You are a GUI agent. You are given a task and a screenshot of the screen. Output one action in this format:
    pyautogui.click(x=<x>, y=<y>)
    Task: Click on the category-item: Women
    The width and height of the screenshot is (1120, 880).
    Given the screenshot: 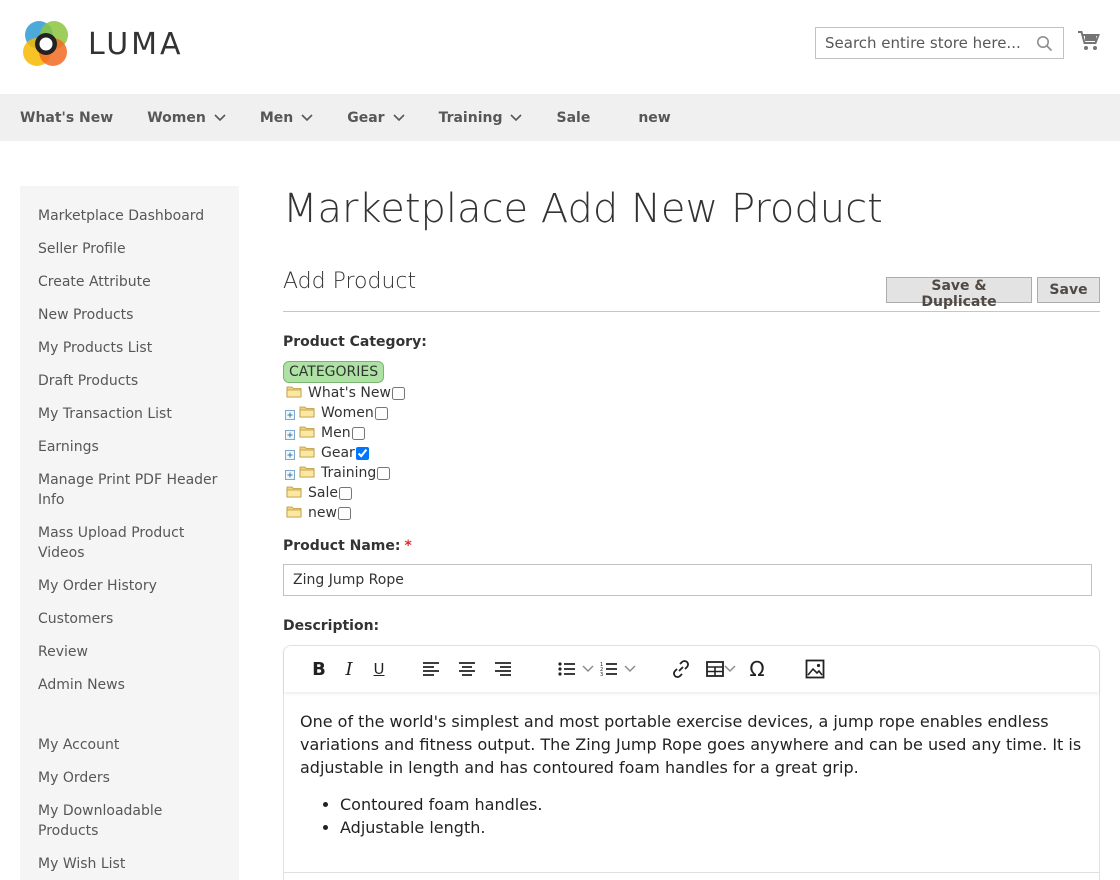 What is the action you would take?
    pyautogui.click(x=691, y=413)
    